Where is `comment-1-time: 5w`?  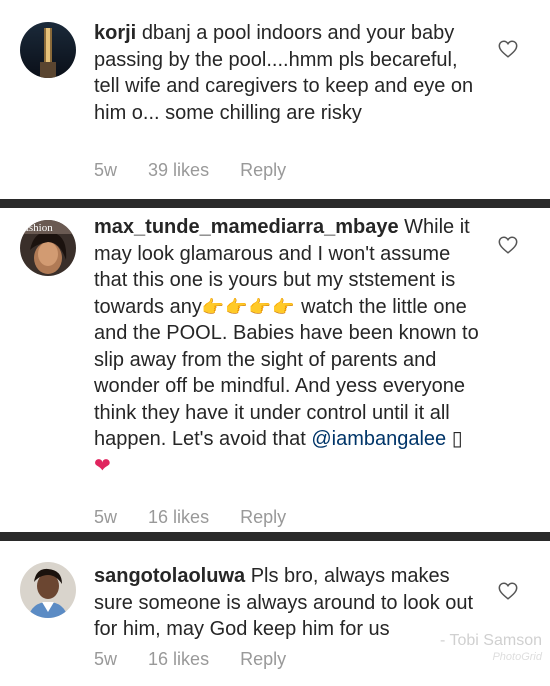
comment-1-time: 5w is located at coordinates (106, 170).